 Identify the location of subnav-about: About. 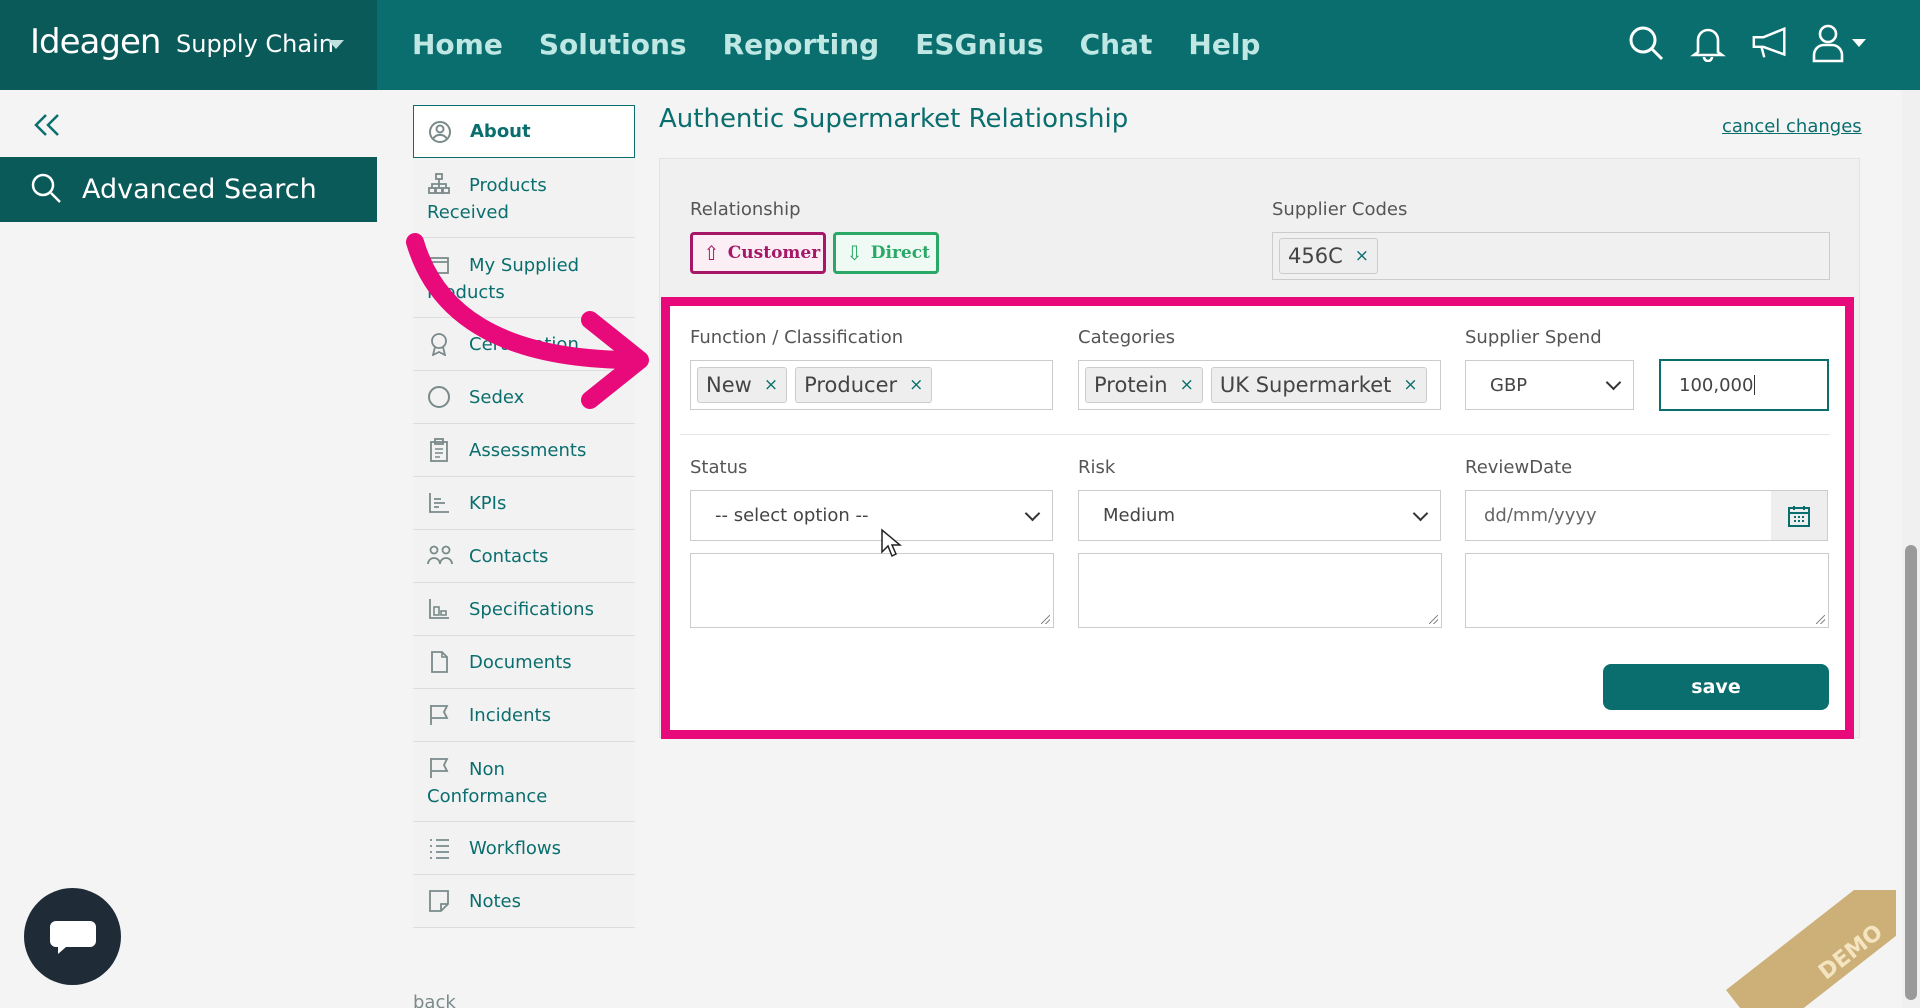
(524, 131).